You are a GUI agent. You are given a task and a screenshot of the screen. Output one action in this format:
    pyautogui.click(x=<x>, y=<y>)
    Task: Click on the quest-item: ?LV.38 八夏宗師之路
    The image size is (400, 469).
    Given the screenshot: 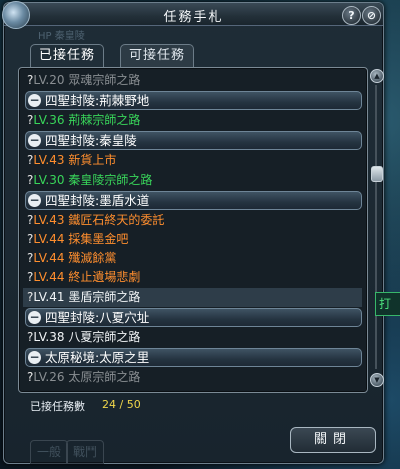 What is the action you would take?
    pyautogui.click(x=192, y=337)
    